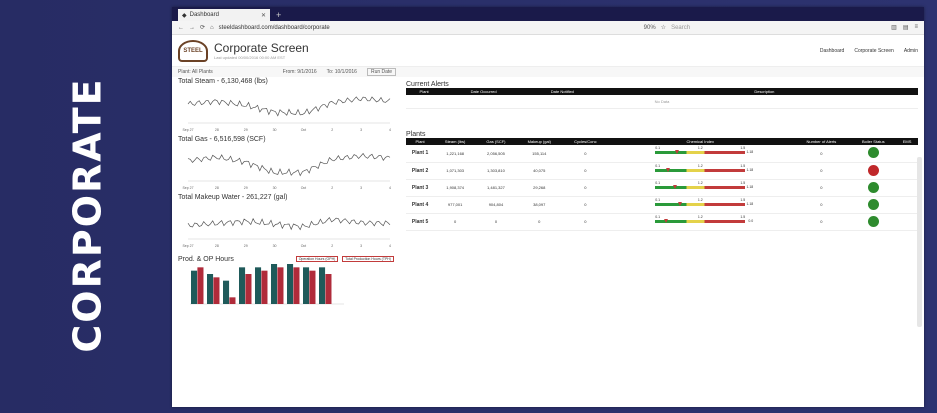  Describe the element at coordinates (181, 28) in the screenshot. I see `back-icon: ←` at that location.